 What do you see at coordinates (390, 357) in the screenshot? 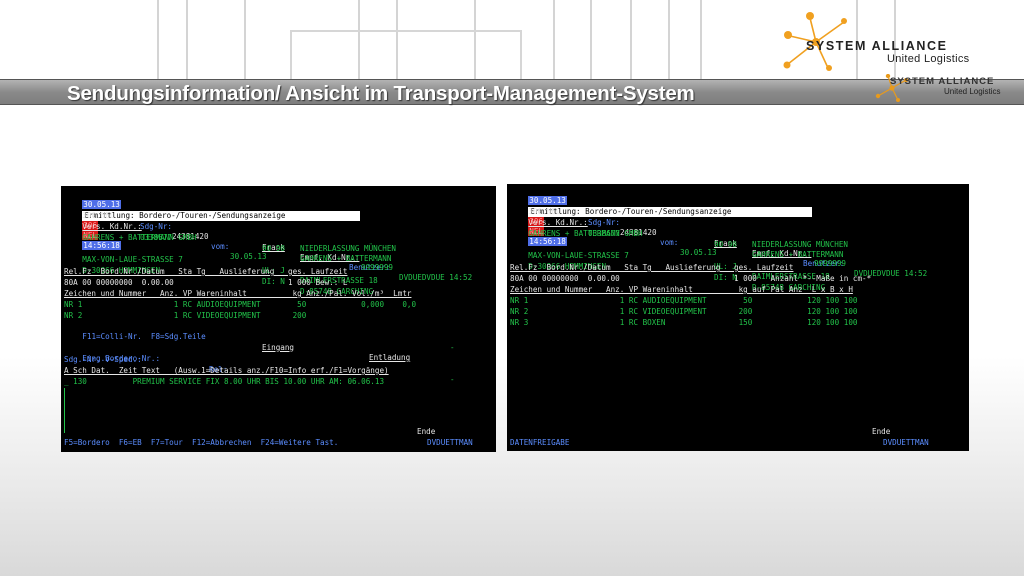
I see `entladung-label: Entladung` at bounding box center [390, 357].